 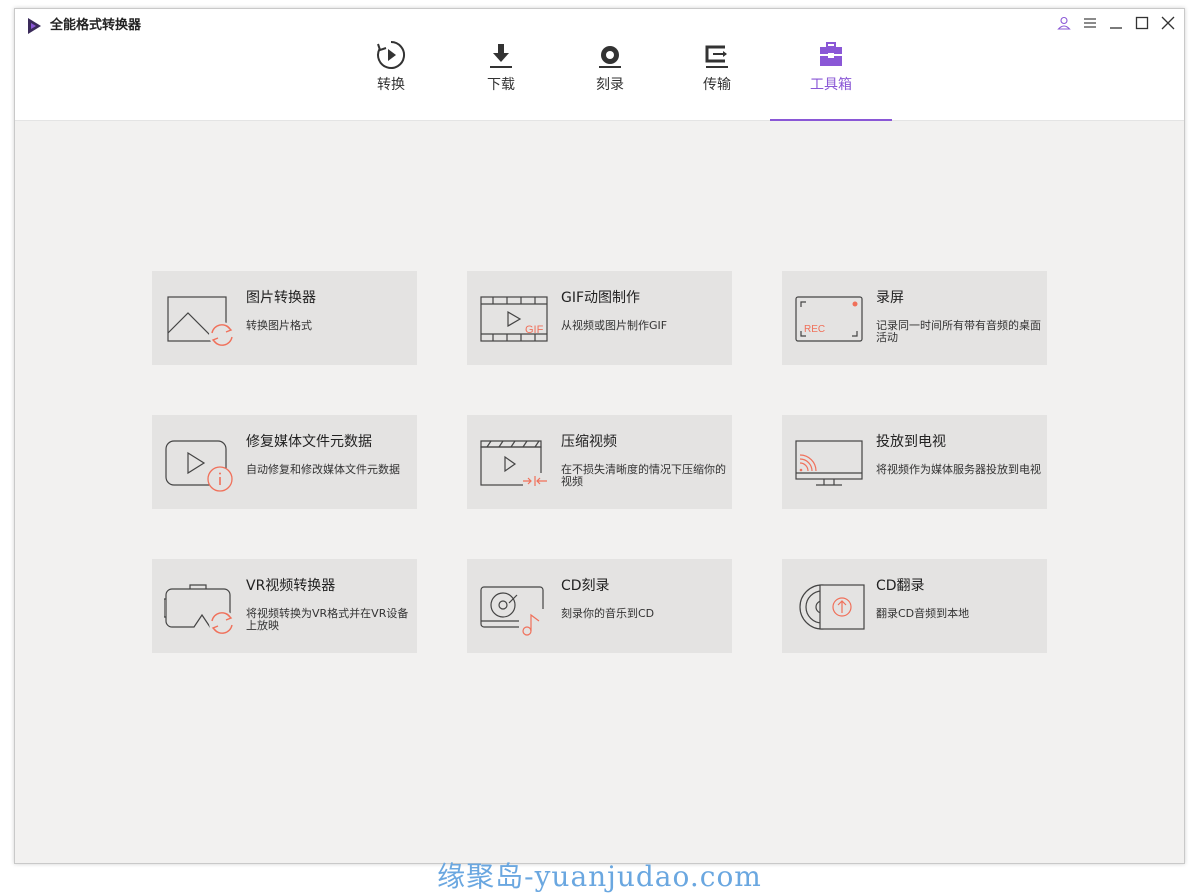 What do you see at coordinates (585, 586) in the screenshot?
I see `tool-title: CD刻录` at bounding box center [585, 586].